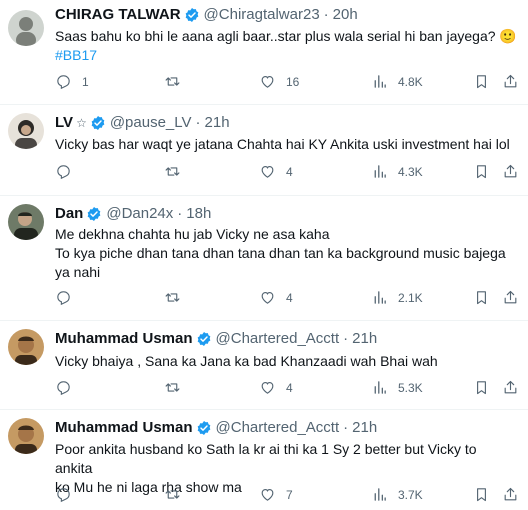 Image resolution: width=528 pixels, height=510 pixels. I want to click on action-bar: 4 5.3K, so click(286, 389).